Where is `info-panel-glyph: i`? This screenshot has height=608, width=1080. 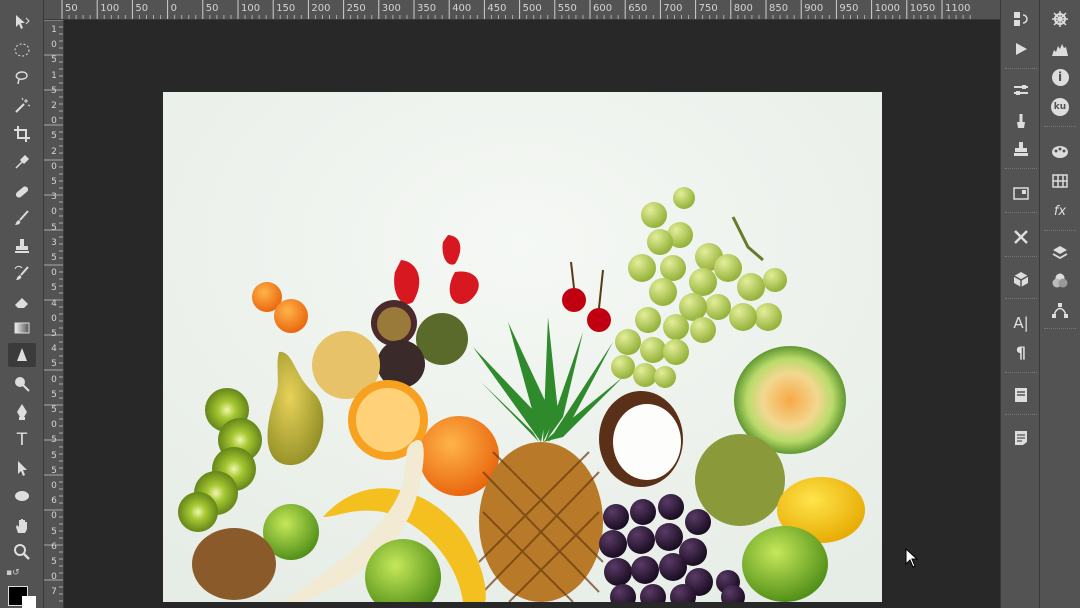 info-panel-glyph: i is located at coordinates (1060, 77).